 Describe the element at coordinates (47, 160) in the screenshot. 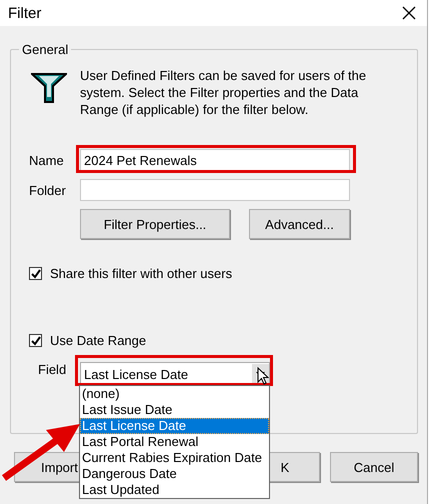

I see `name-label: Name` at that location.